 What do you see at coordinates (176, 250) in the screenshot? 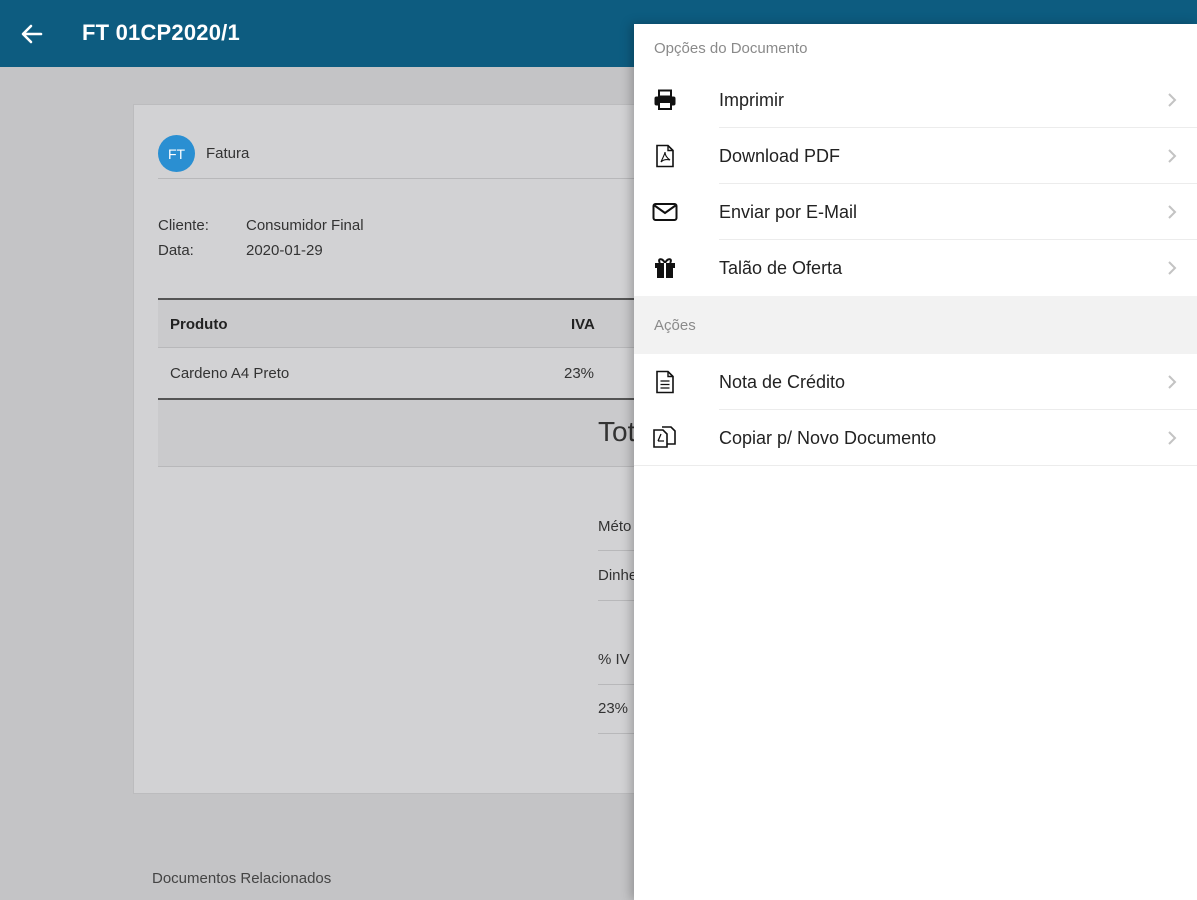
I see `date-label: Data:` at bounding box center [176, 250].